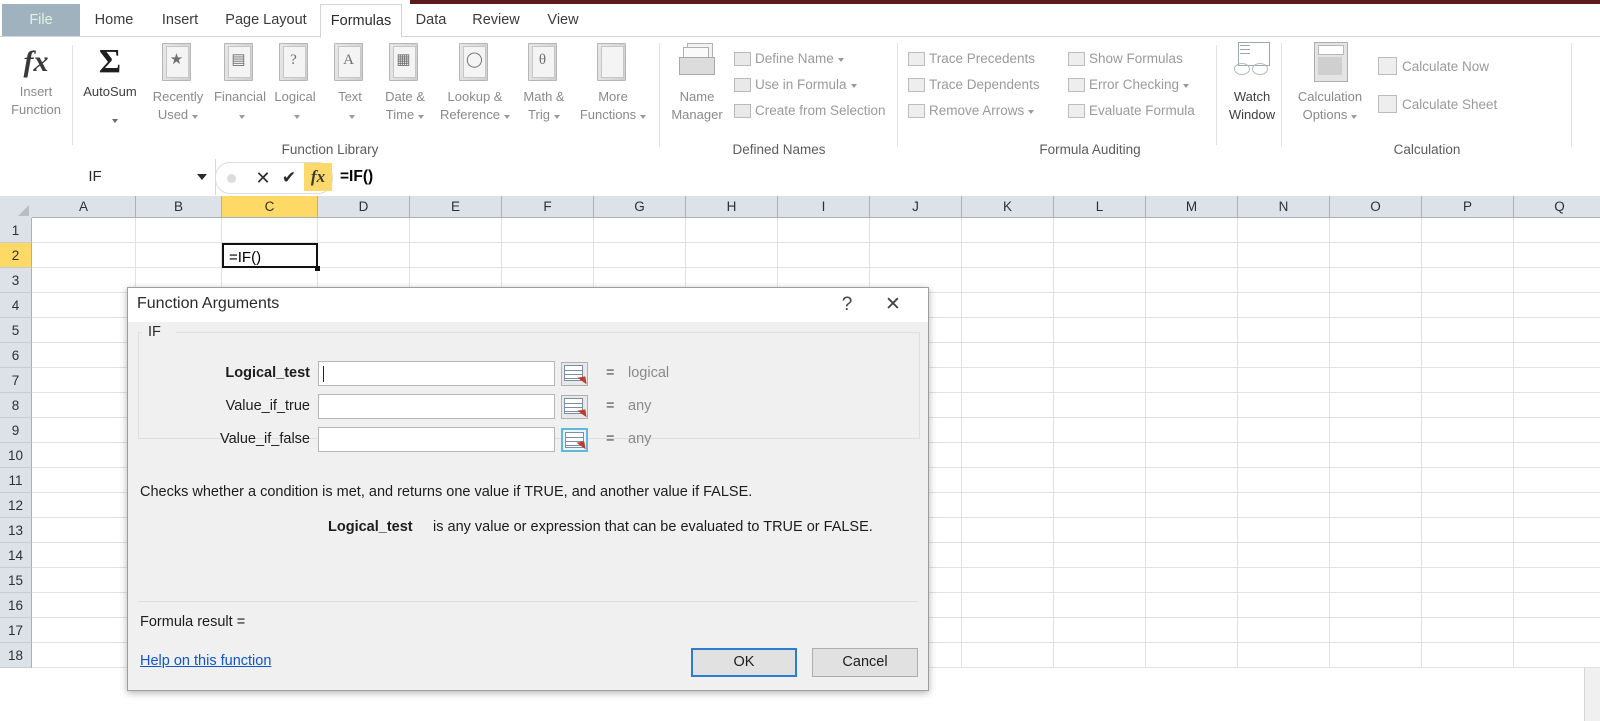  Describe the element at coordinates (732, 207) in the screenshot. I see `column-header-H: H` at that location.